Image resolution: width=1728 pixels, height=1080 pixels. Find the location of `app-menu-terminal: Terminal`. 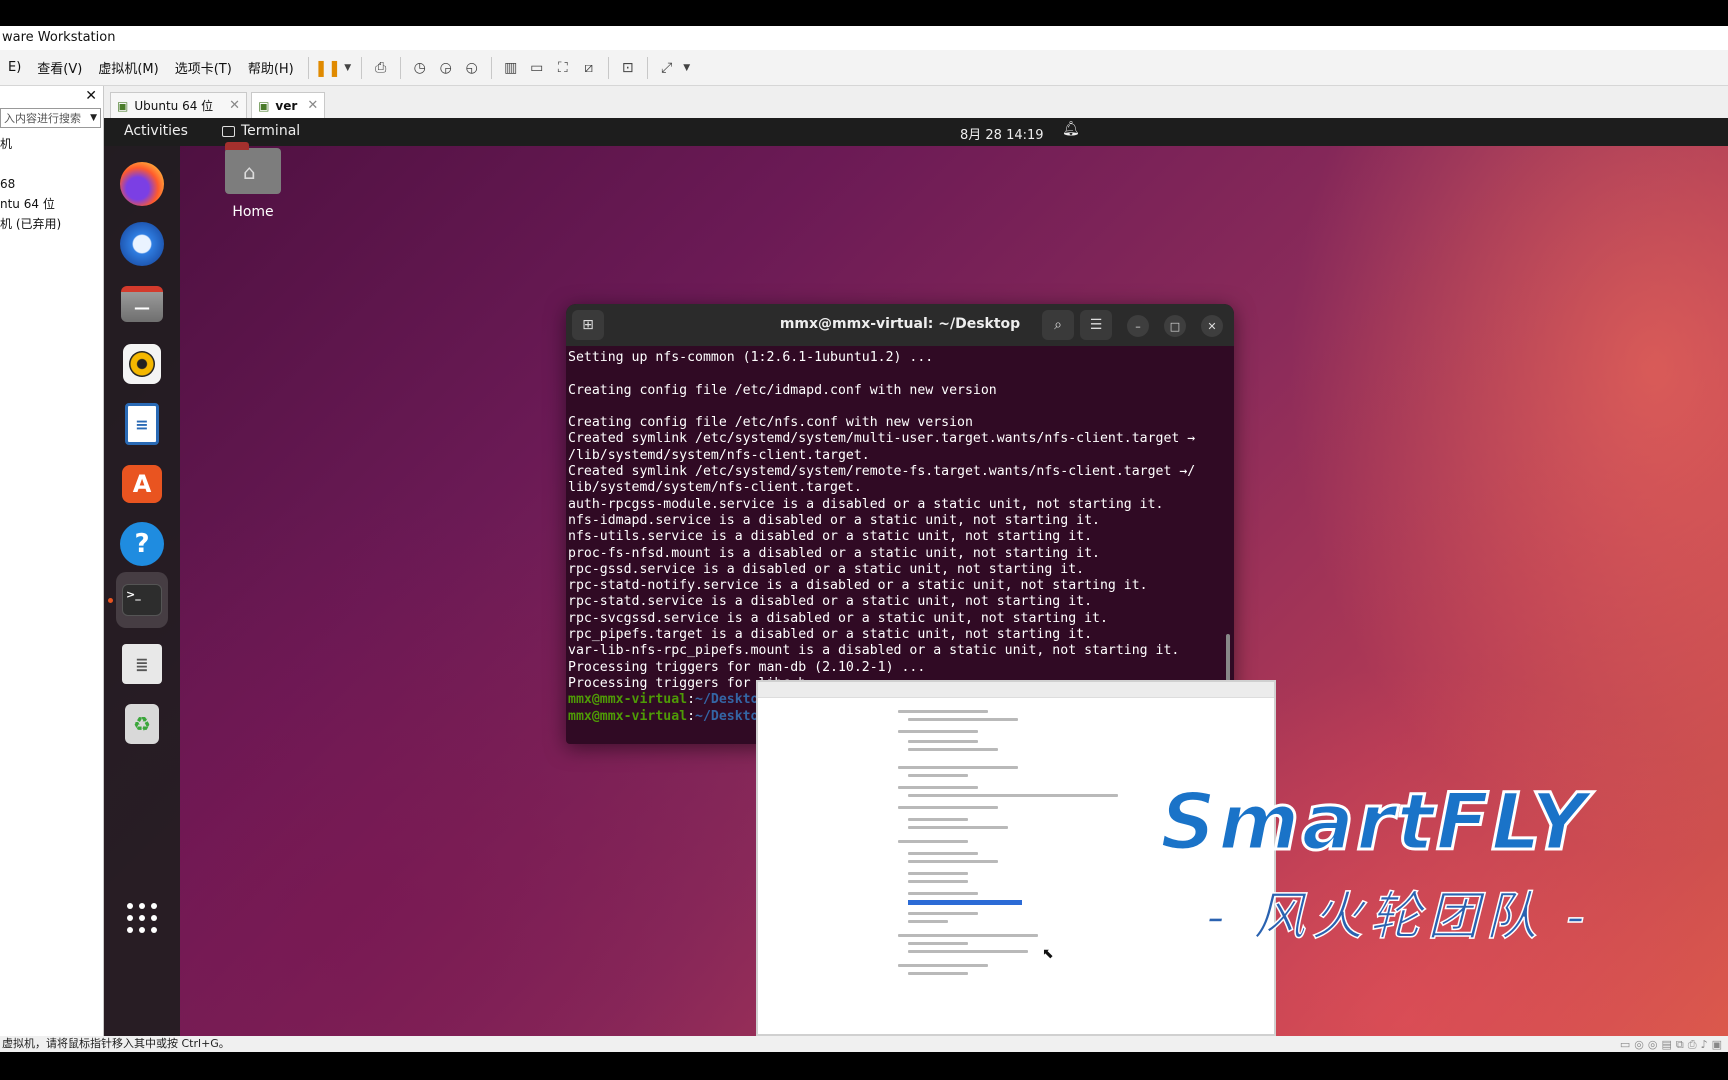

app-menu-terminal: Terminal is located at coordinates (261, 131).